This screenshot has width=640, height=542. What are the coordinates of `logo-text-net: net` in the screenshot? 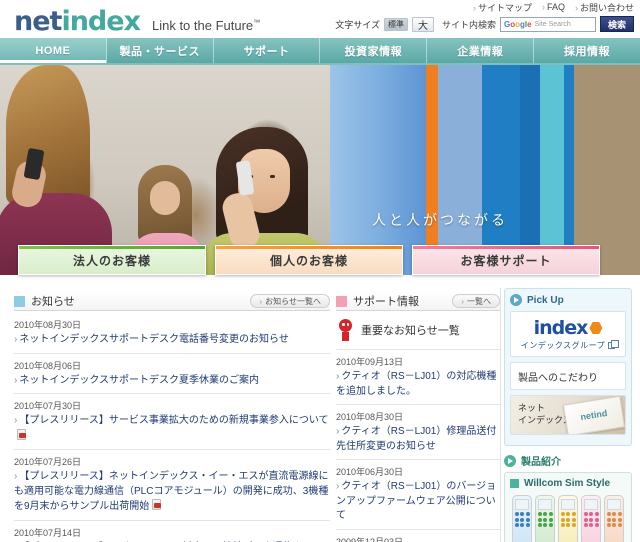 It's located at (38, 21).